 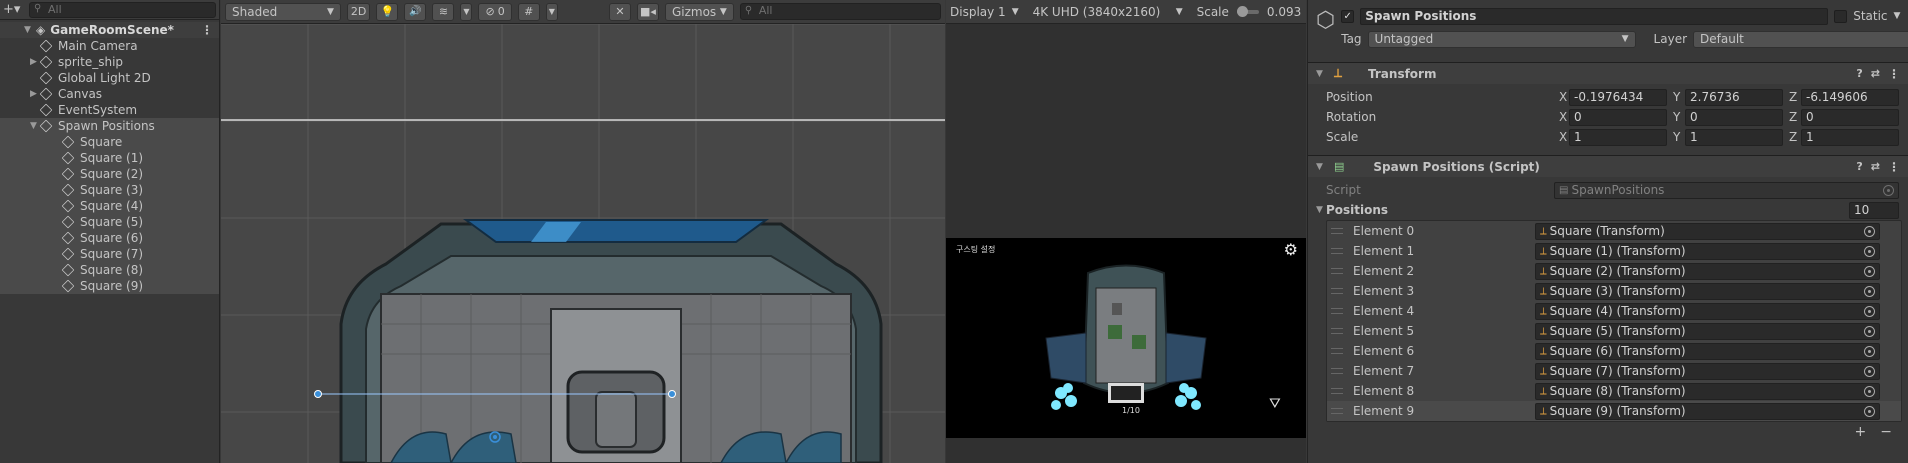 I want to click on hierarchy-item: Square (1), so click(x=109, y=158).